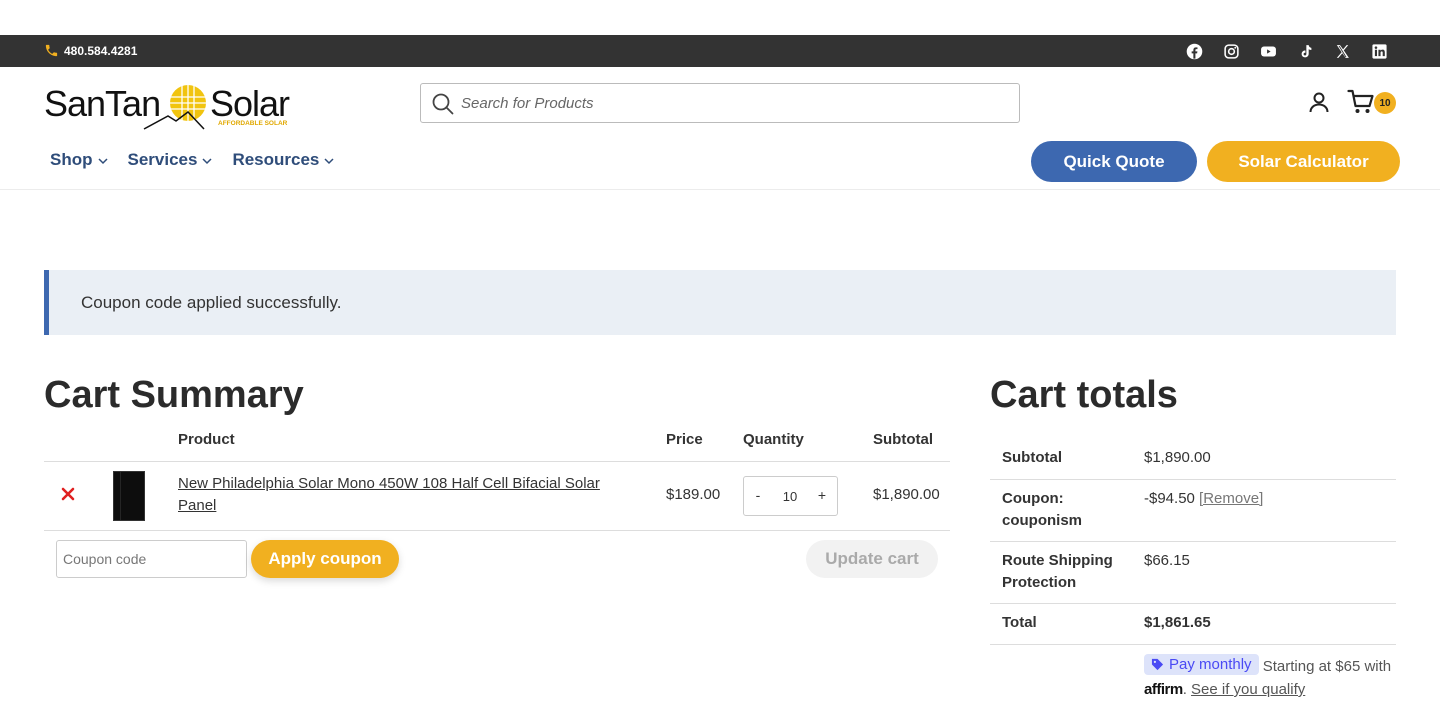 The height and width of the screenshot is (720, 1440). Describe the element at coordinates (102, 103) in the screenshot. I see `svg-text: SanTan` at that location.